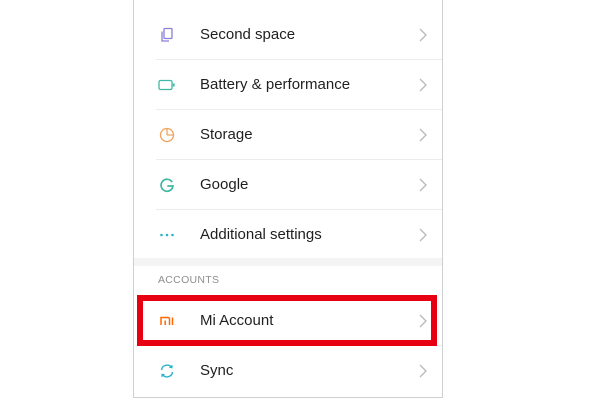  What do you see at coordinates (224, 184) in the screenshot?
I see `settings-item-label: Google` at bounding box center [224, 184].